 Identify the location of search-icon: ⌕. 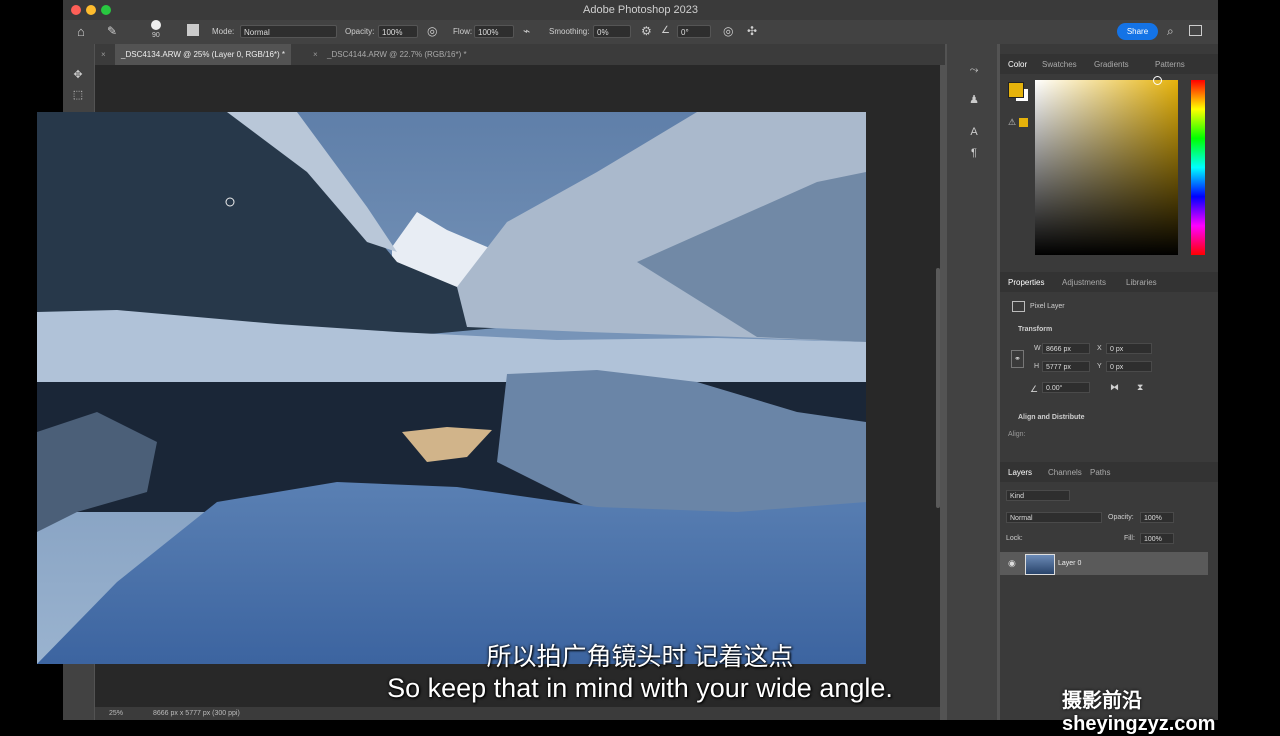
(1170, 31).